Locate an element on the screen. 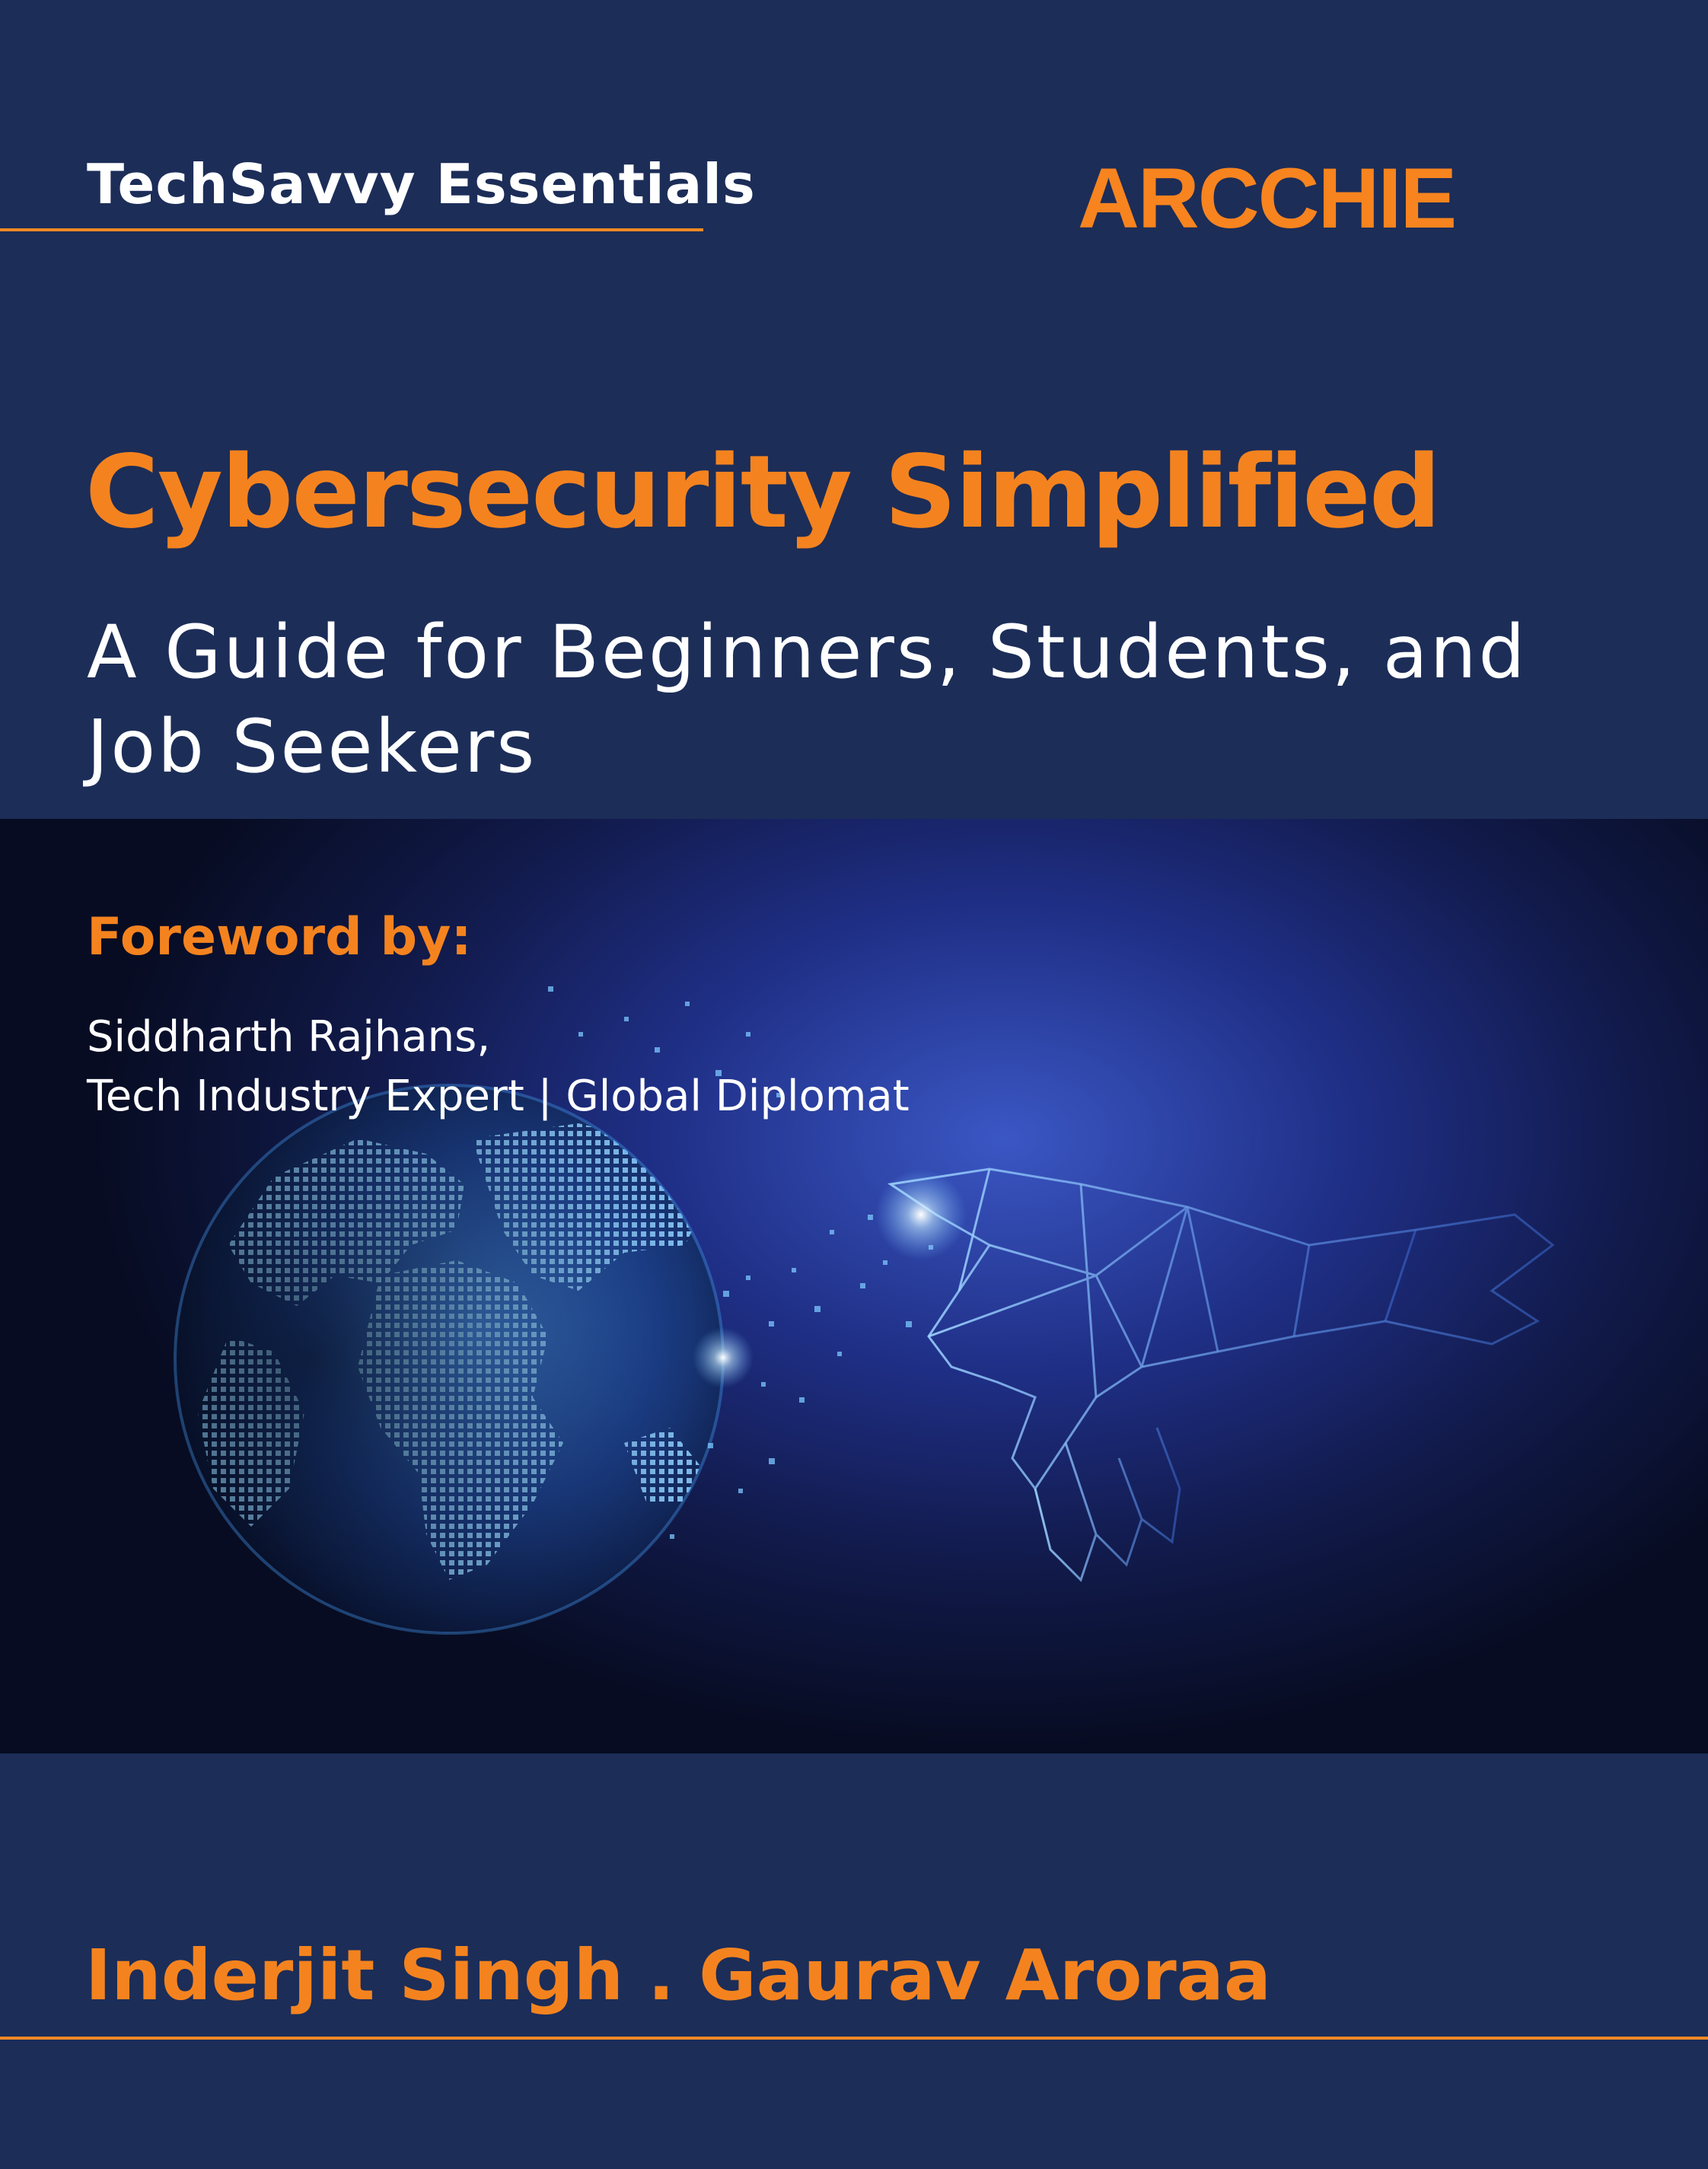 The image size is (1708, 2169). series-title: TechSavvy Essentials is located at coordinates (421, 184).